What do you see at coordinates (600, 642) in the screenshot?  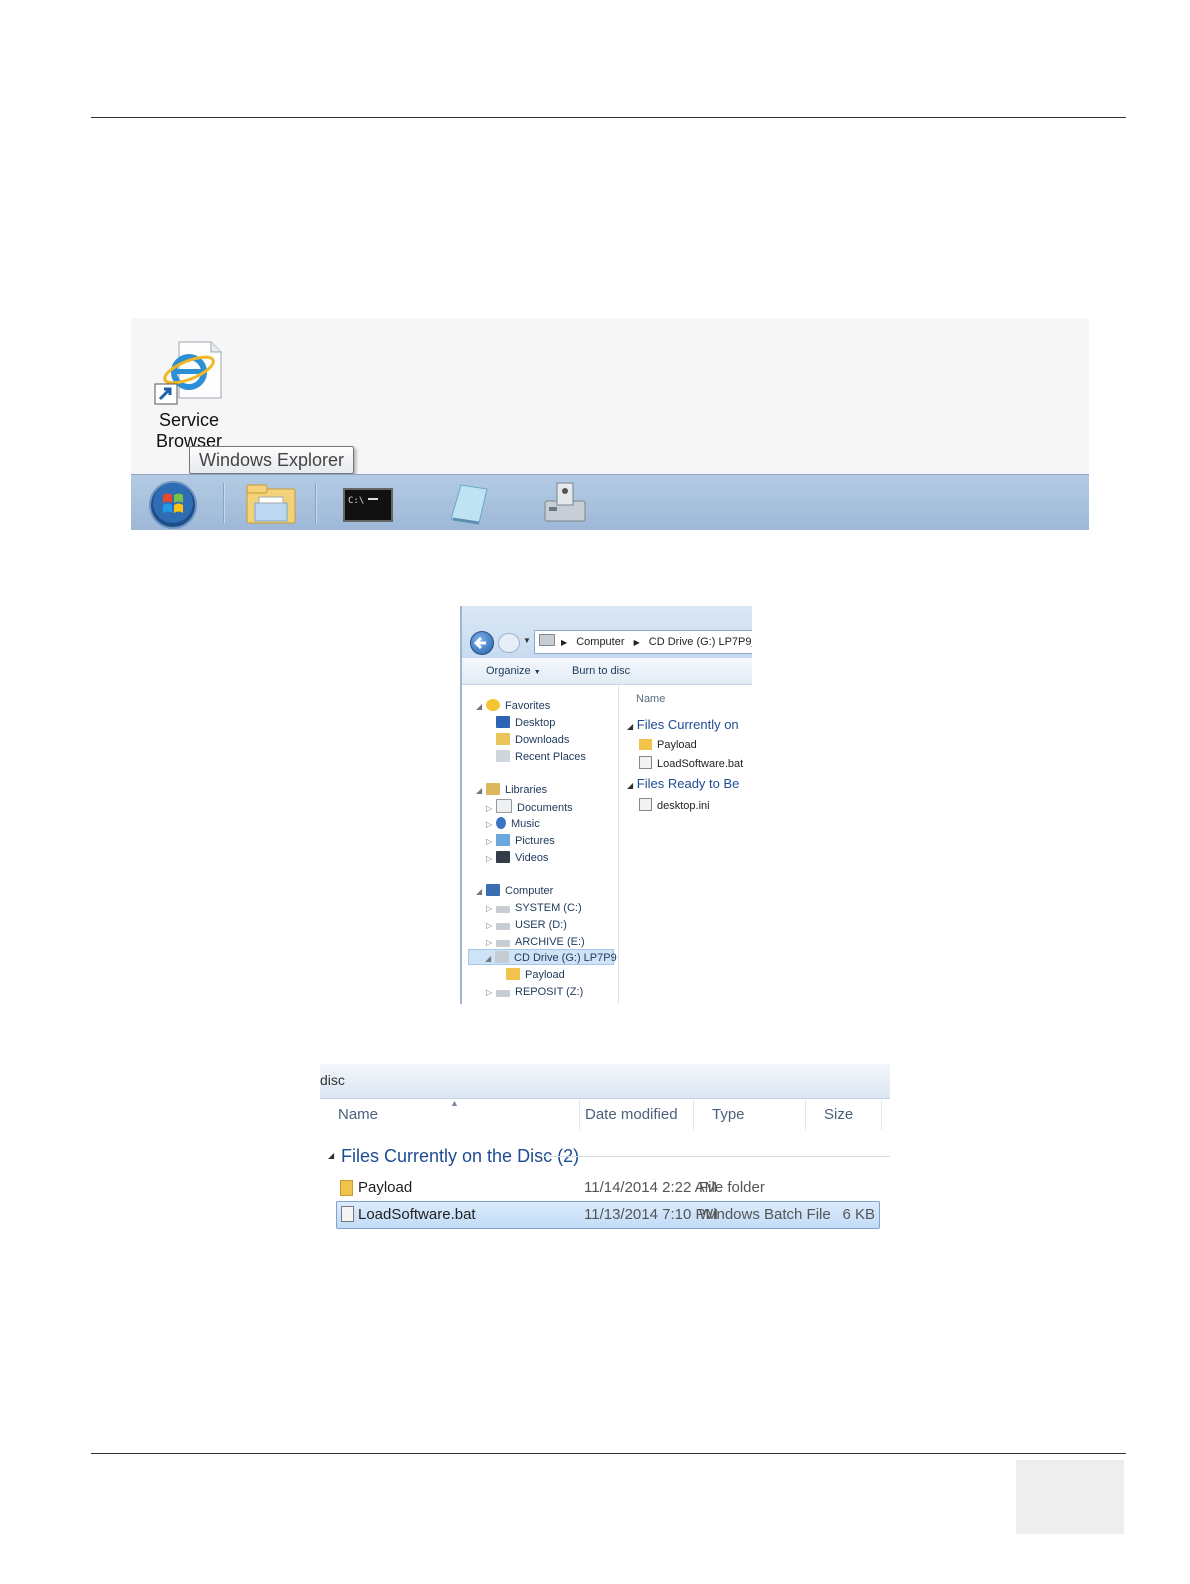 I see `breadcrumb-computer: Computer` at bounding box center [600, 642].